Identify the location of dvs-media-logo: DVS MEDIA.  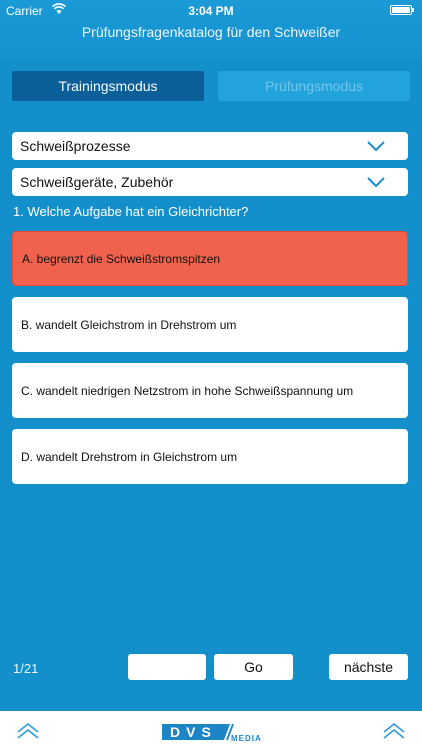
(212, 733).